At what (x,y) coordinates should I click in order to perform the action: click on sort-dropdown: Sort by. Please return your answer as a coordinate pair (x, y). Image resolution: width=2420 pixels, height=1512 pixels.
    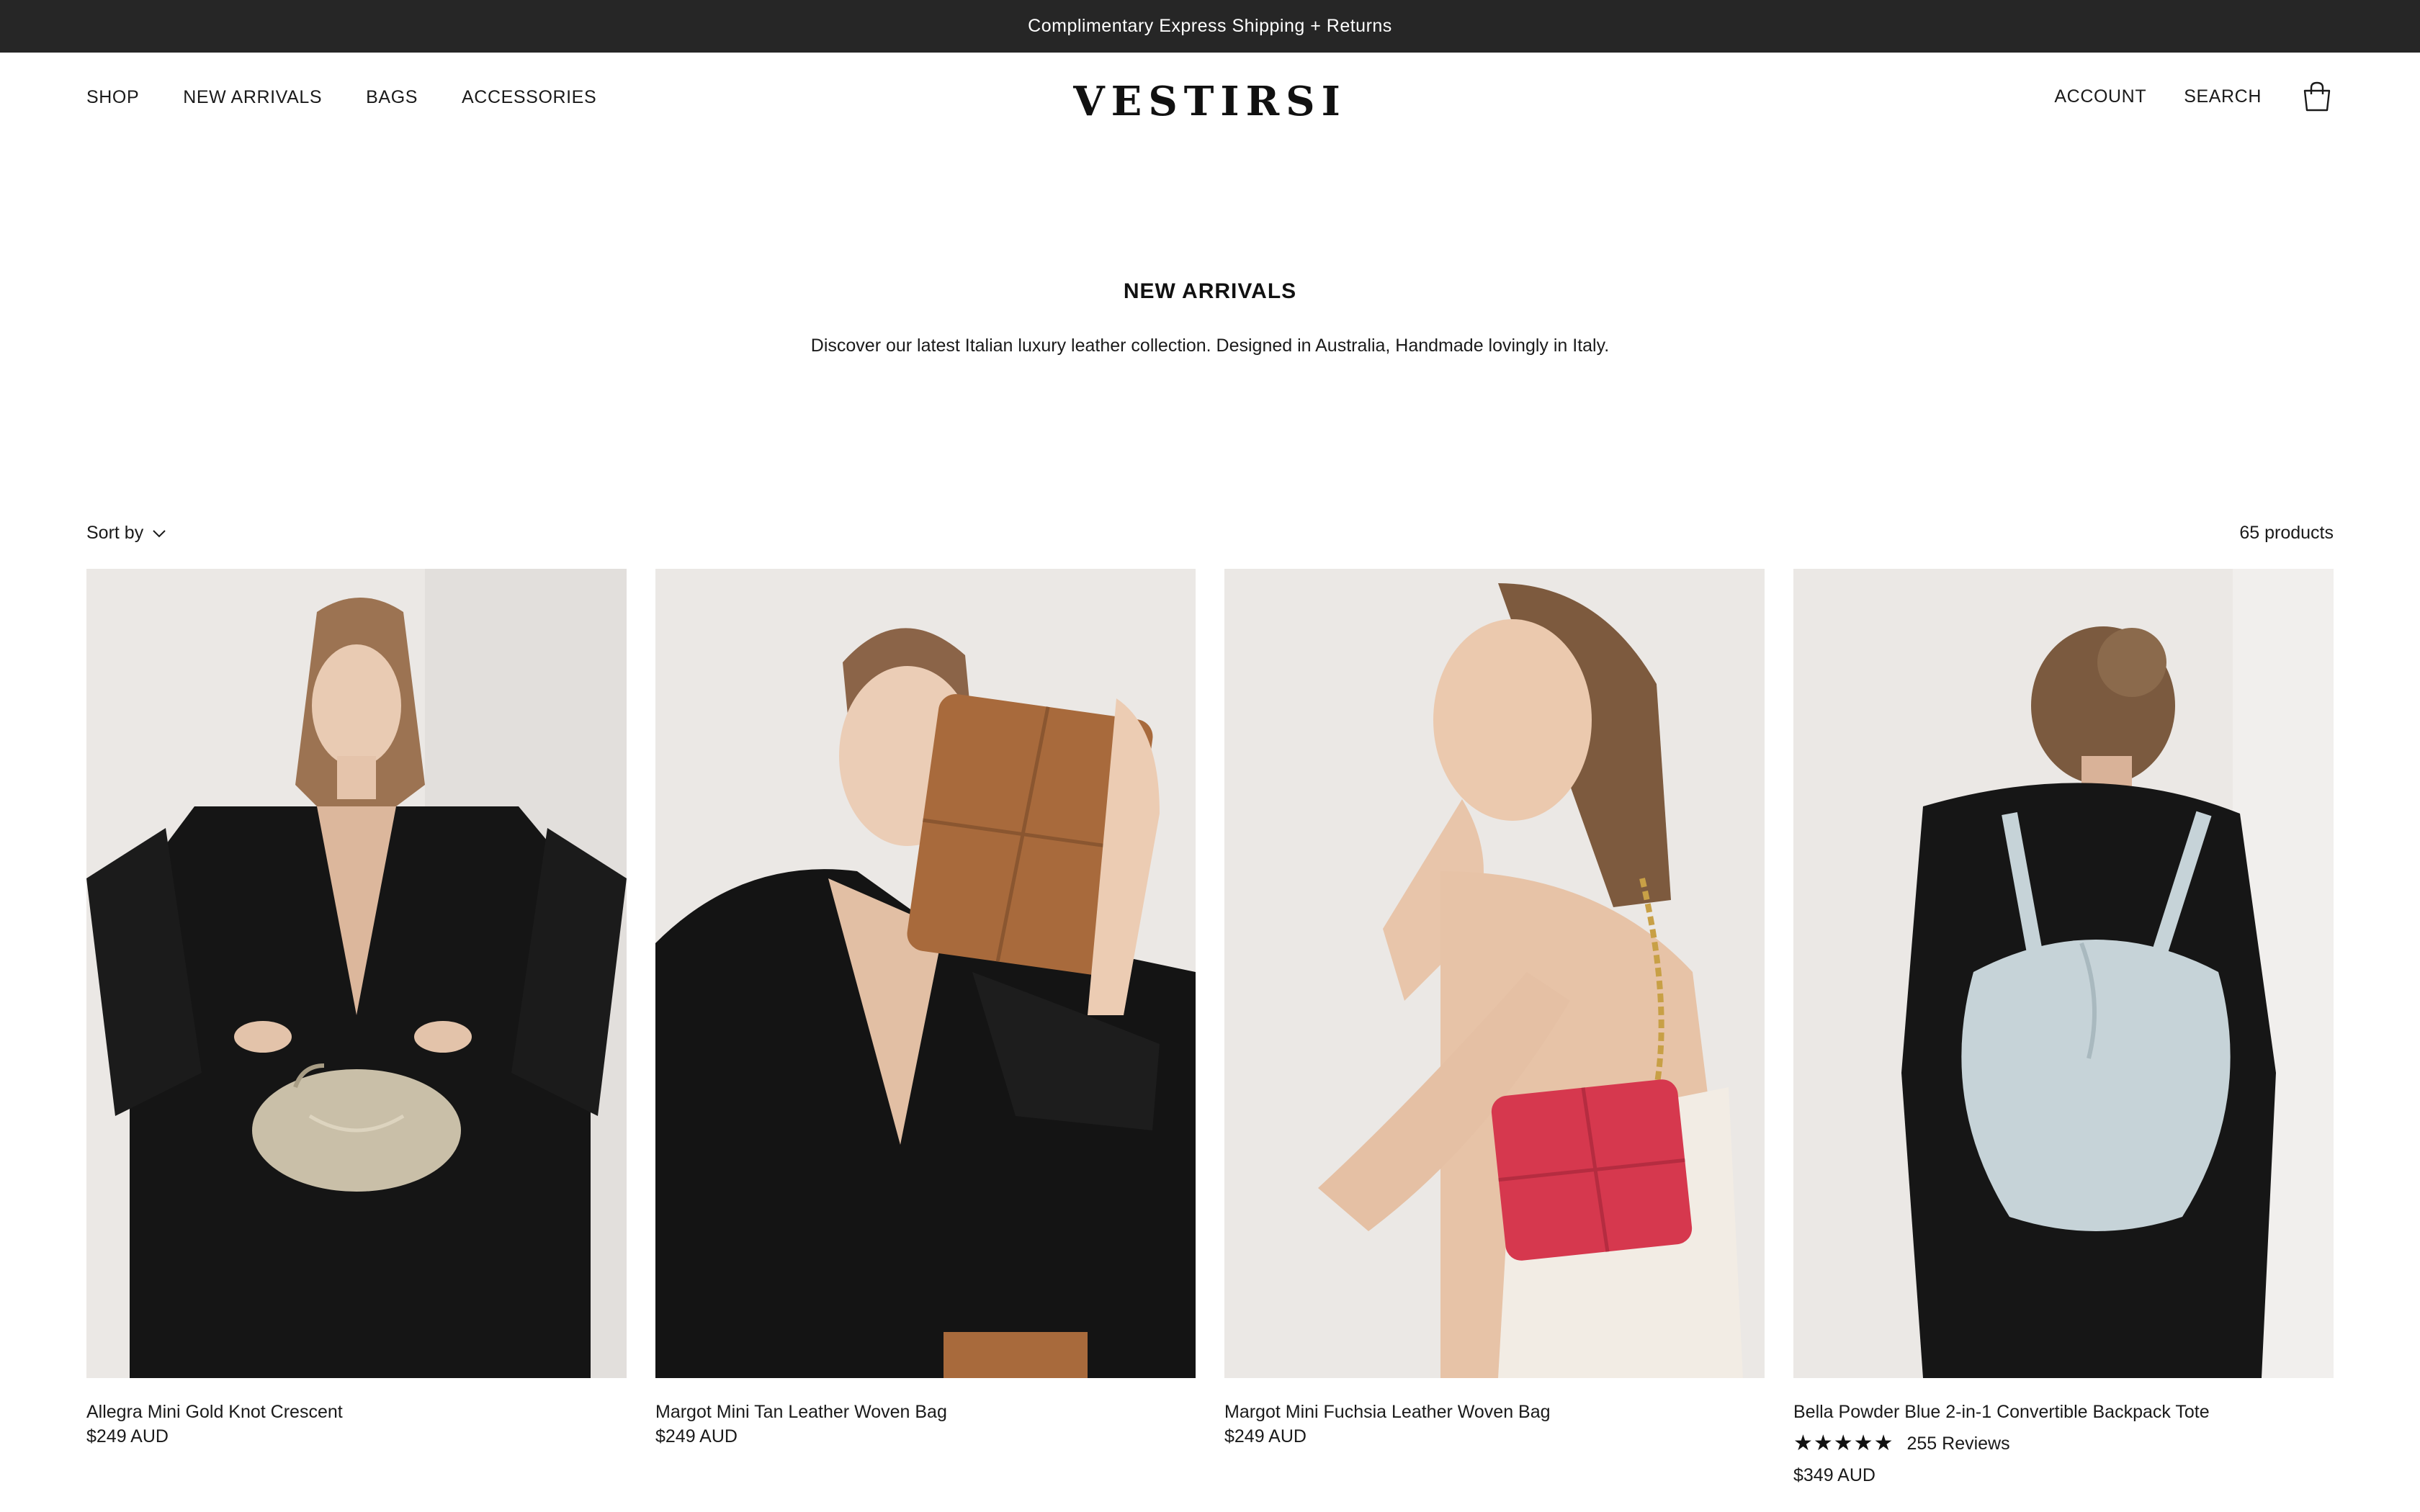
    Looking at the image, I should click on (126, 533).